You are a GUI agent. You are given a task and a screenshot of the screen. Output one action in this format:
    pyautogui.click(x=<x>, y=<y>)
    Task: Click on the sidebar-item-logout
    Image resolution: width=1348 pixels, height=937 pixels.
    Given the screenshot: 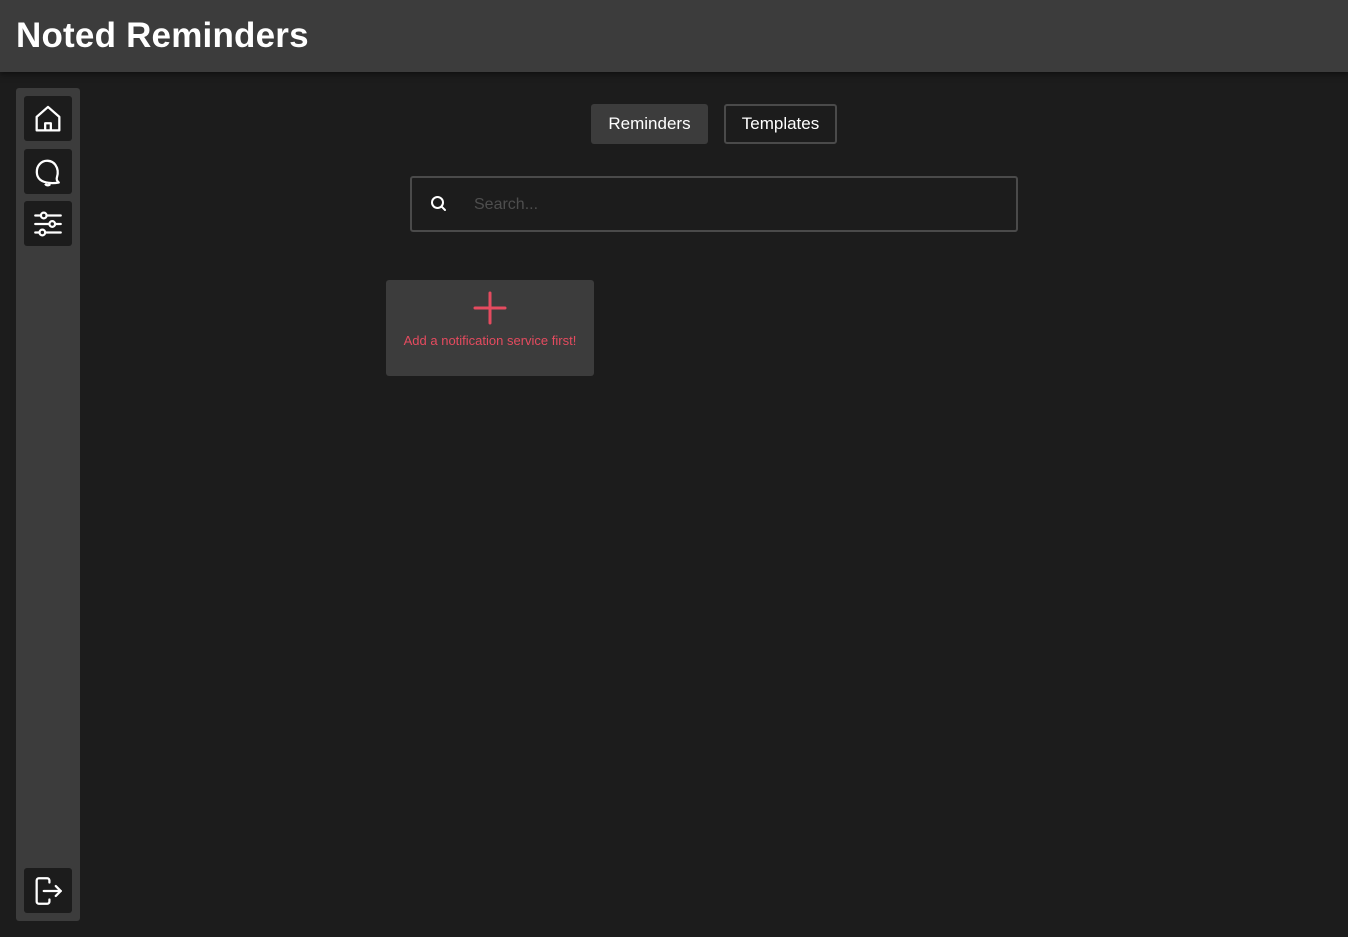 What is the action you would take?
    pyautogui.click(x=48, y=890)
    